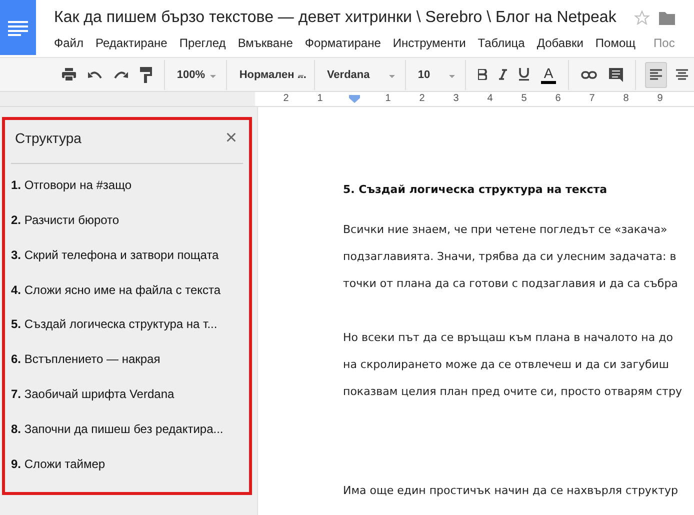 This screenshot has width=694, height=515. What do you see at coordinates (502, 74) in the screenshot?
I see `italic-icon` at bounding box center [502, 74].